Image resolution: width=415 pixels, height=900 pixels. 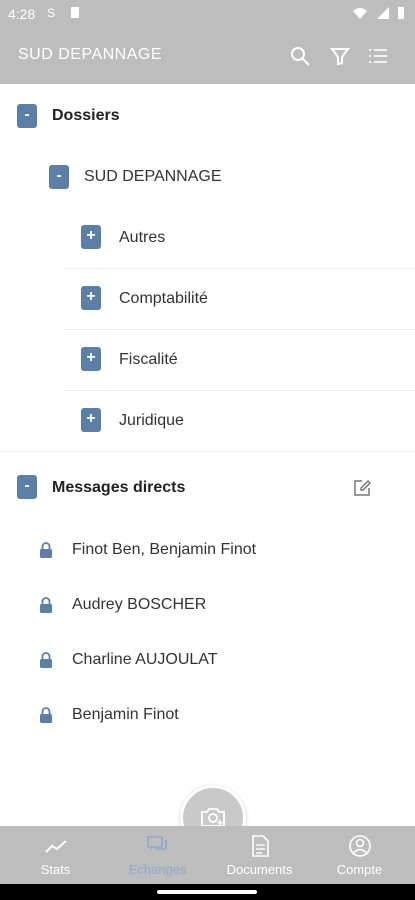 What do you see at coordinates (151, 420) in the screenshot?
I see `folder-label: Juridique` at bounding box center [151, 420].